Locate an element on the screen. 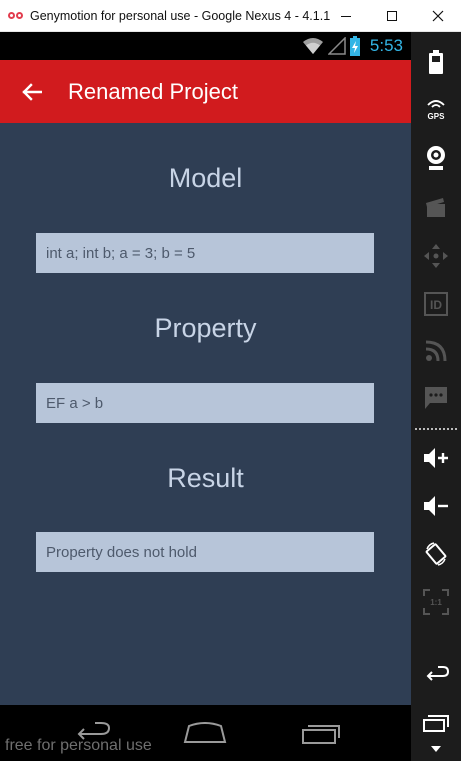  model-input: int a; int b; a = 3; b = 5 is located at coordinates (205, 253).